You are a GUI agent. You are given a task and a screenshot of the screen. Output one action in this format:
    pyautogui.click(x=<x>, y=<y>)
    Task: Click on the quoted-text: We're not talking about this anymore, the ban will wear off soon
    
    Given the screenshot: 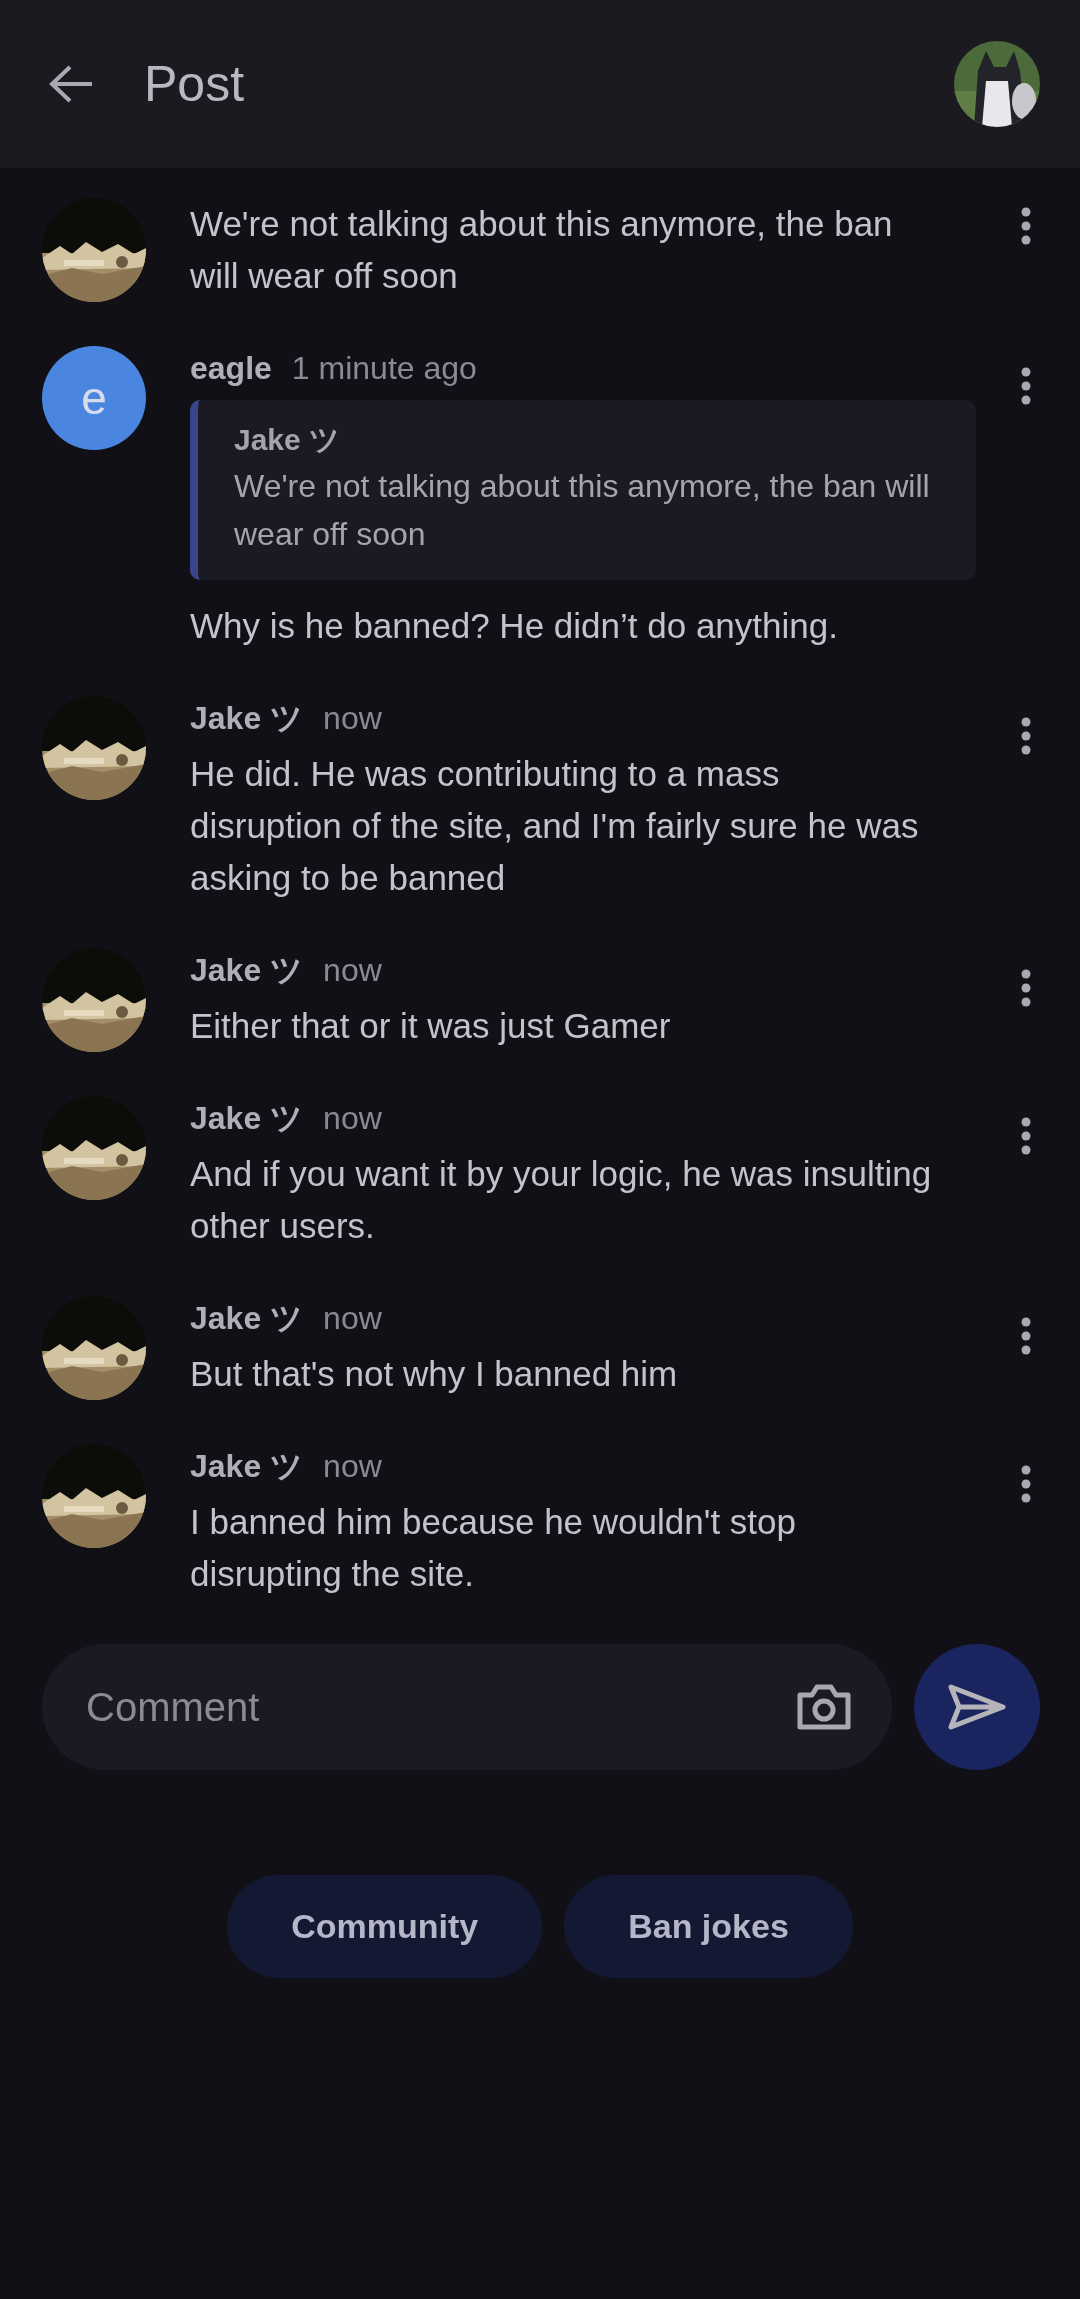 What is the action you would take?
    pyautogui.click(x=582, y=510)
    